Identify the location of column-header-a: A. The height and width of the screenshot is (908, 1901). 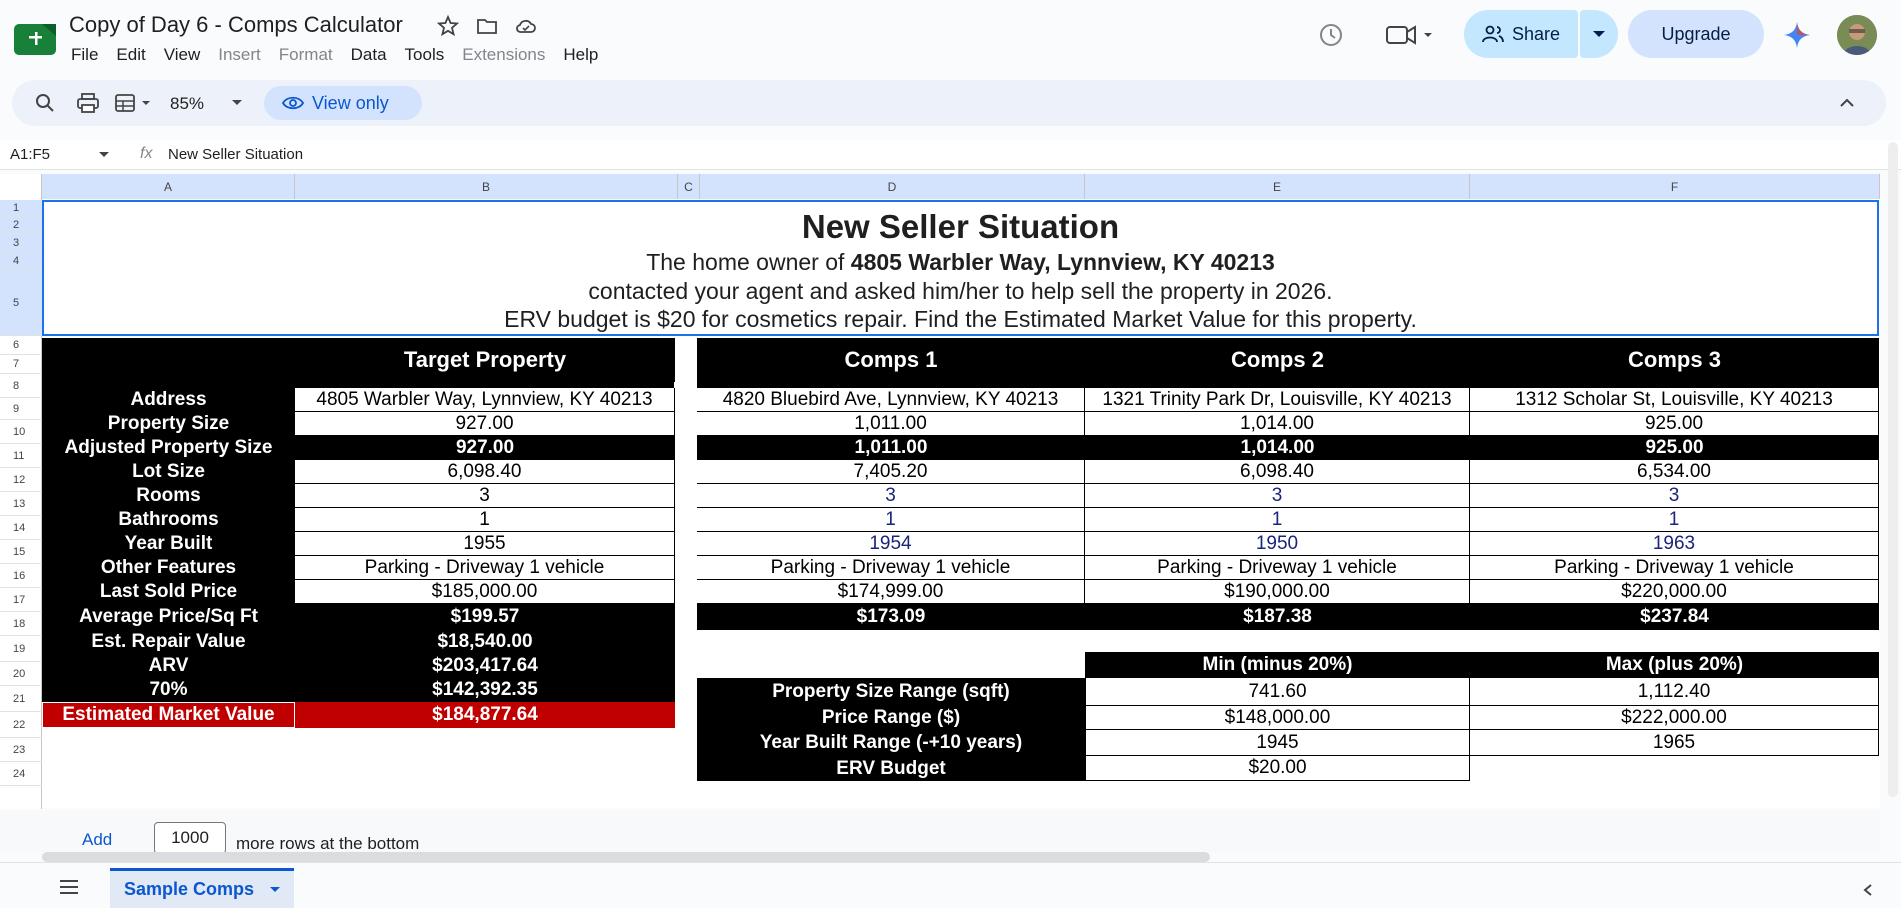
(168, 186).